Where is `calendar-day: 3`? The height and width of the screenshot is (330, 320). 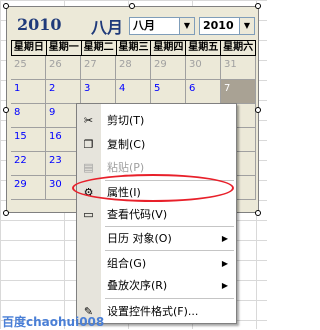
calendar-day: 3 is located at coordinates (98, 92).